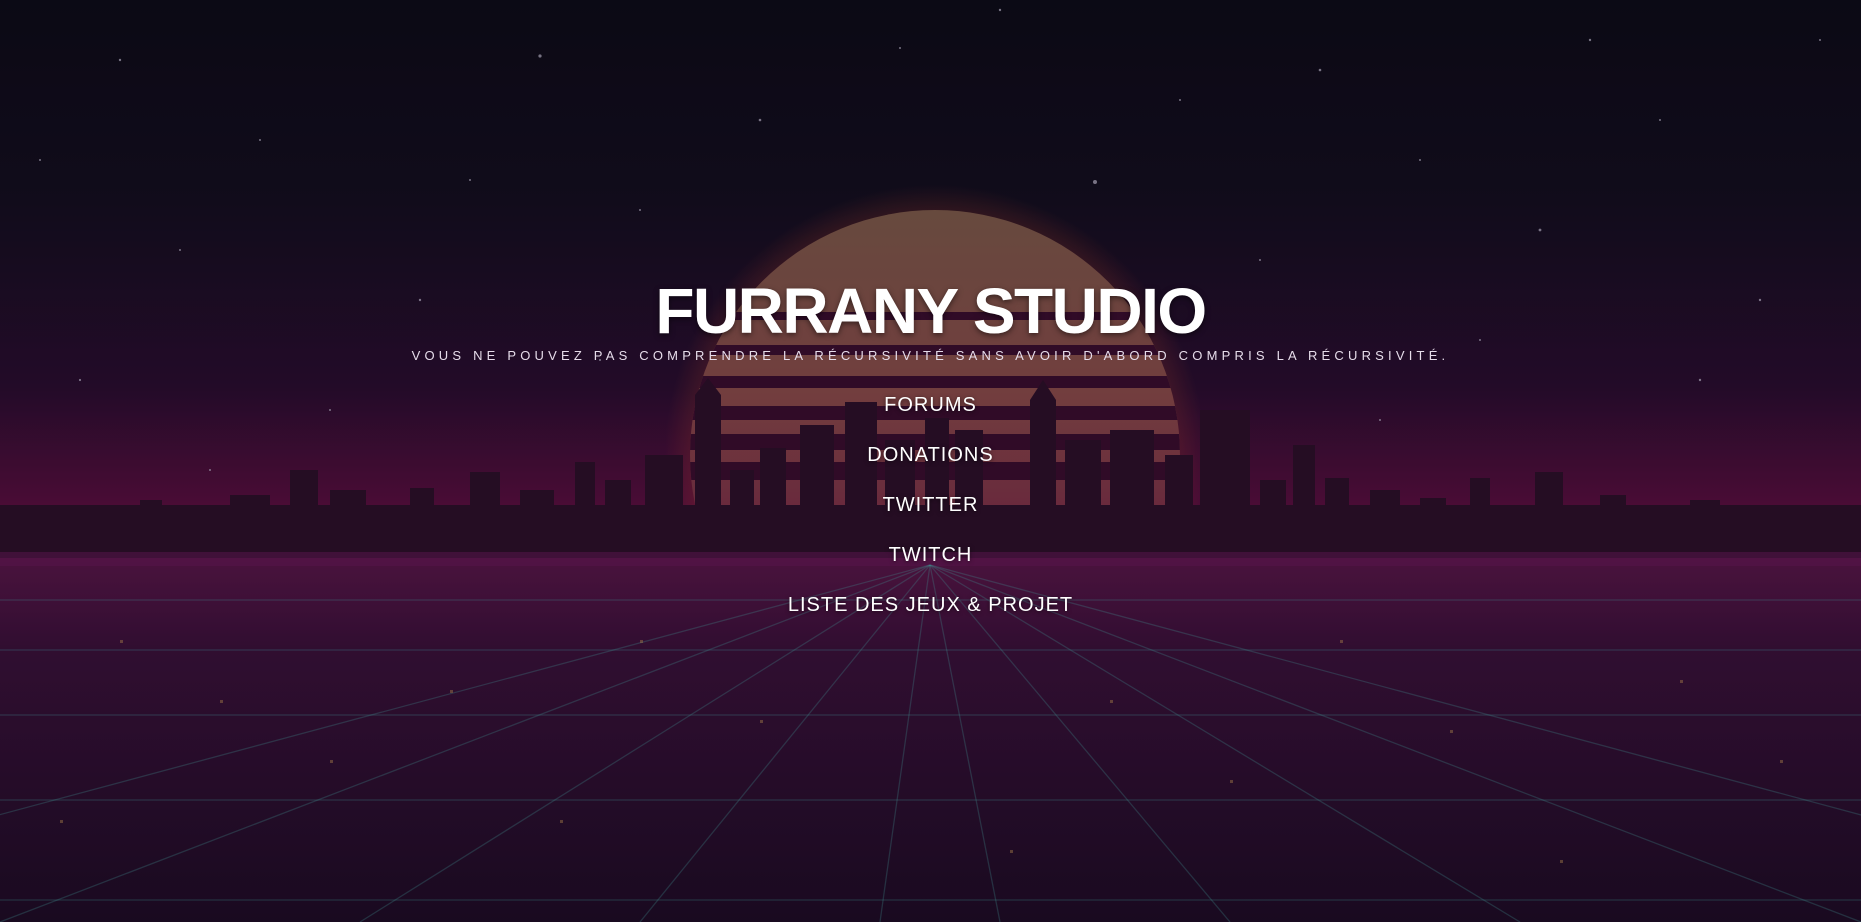  I want to click on nav-item: TWITTER, so click(930, 515).